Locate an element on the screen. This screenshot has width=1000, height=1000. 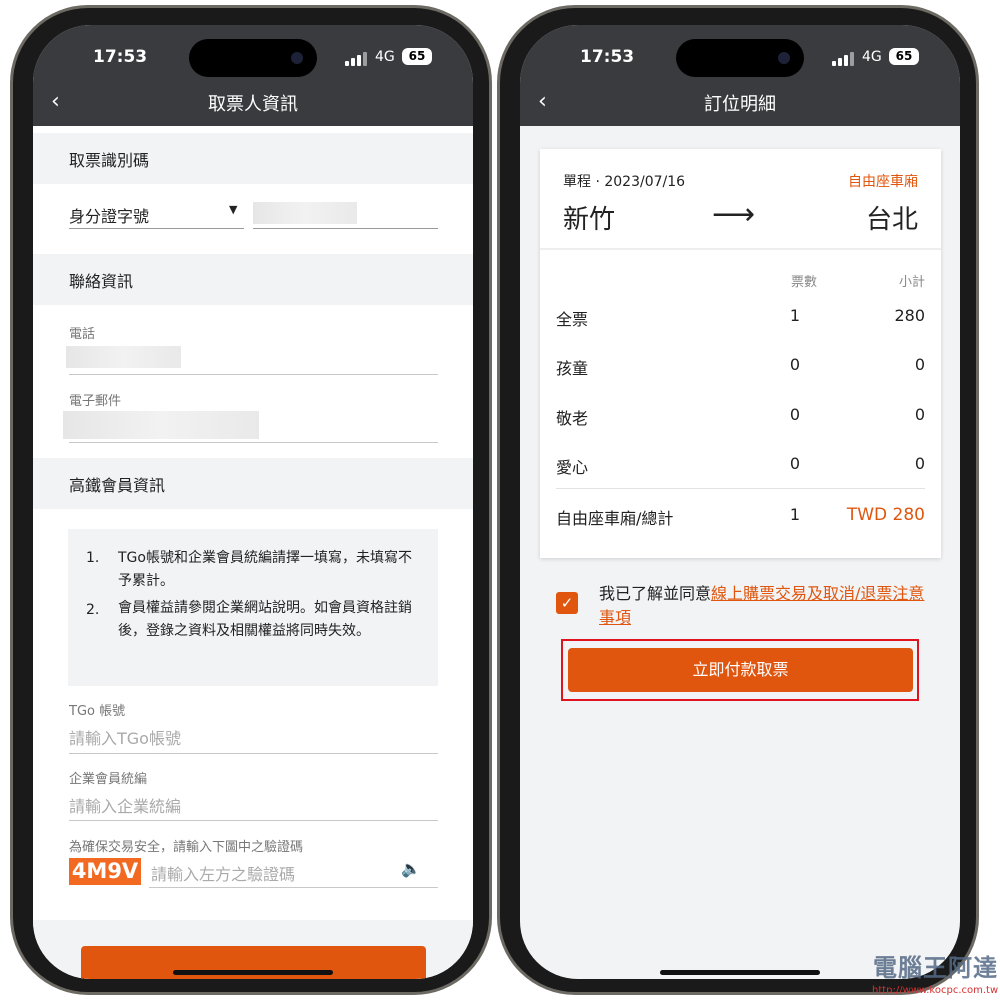
captcha-image: 4M9V is located at coordinates (105, 871).